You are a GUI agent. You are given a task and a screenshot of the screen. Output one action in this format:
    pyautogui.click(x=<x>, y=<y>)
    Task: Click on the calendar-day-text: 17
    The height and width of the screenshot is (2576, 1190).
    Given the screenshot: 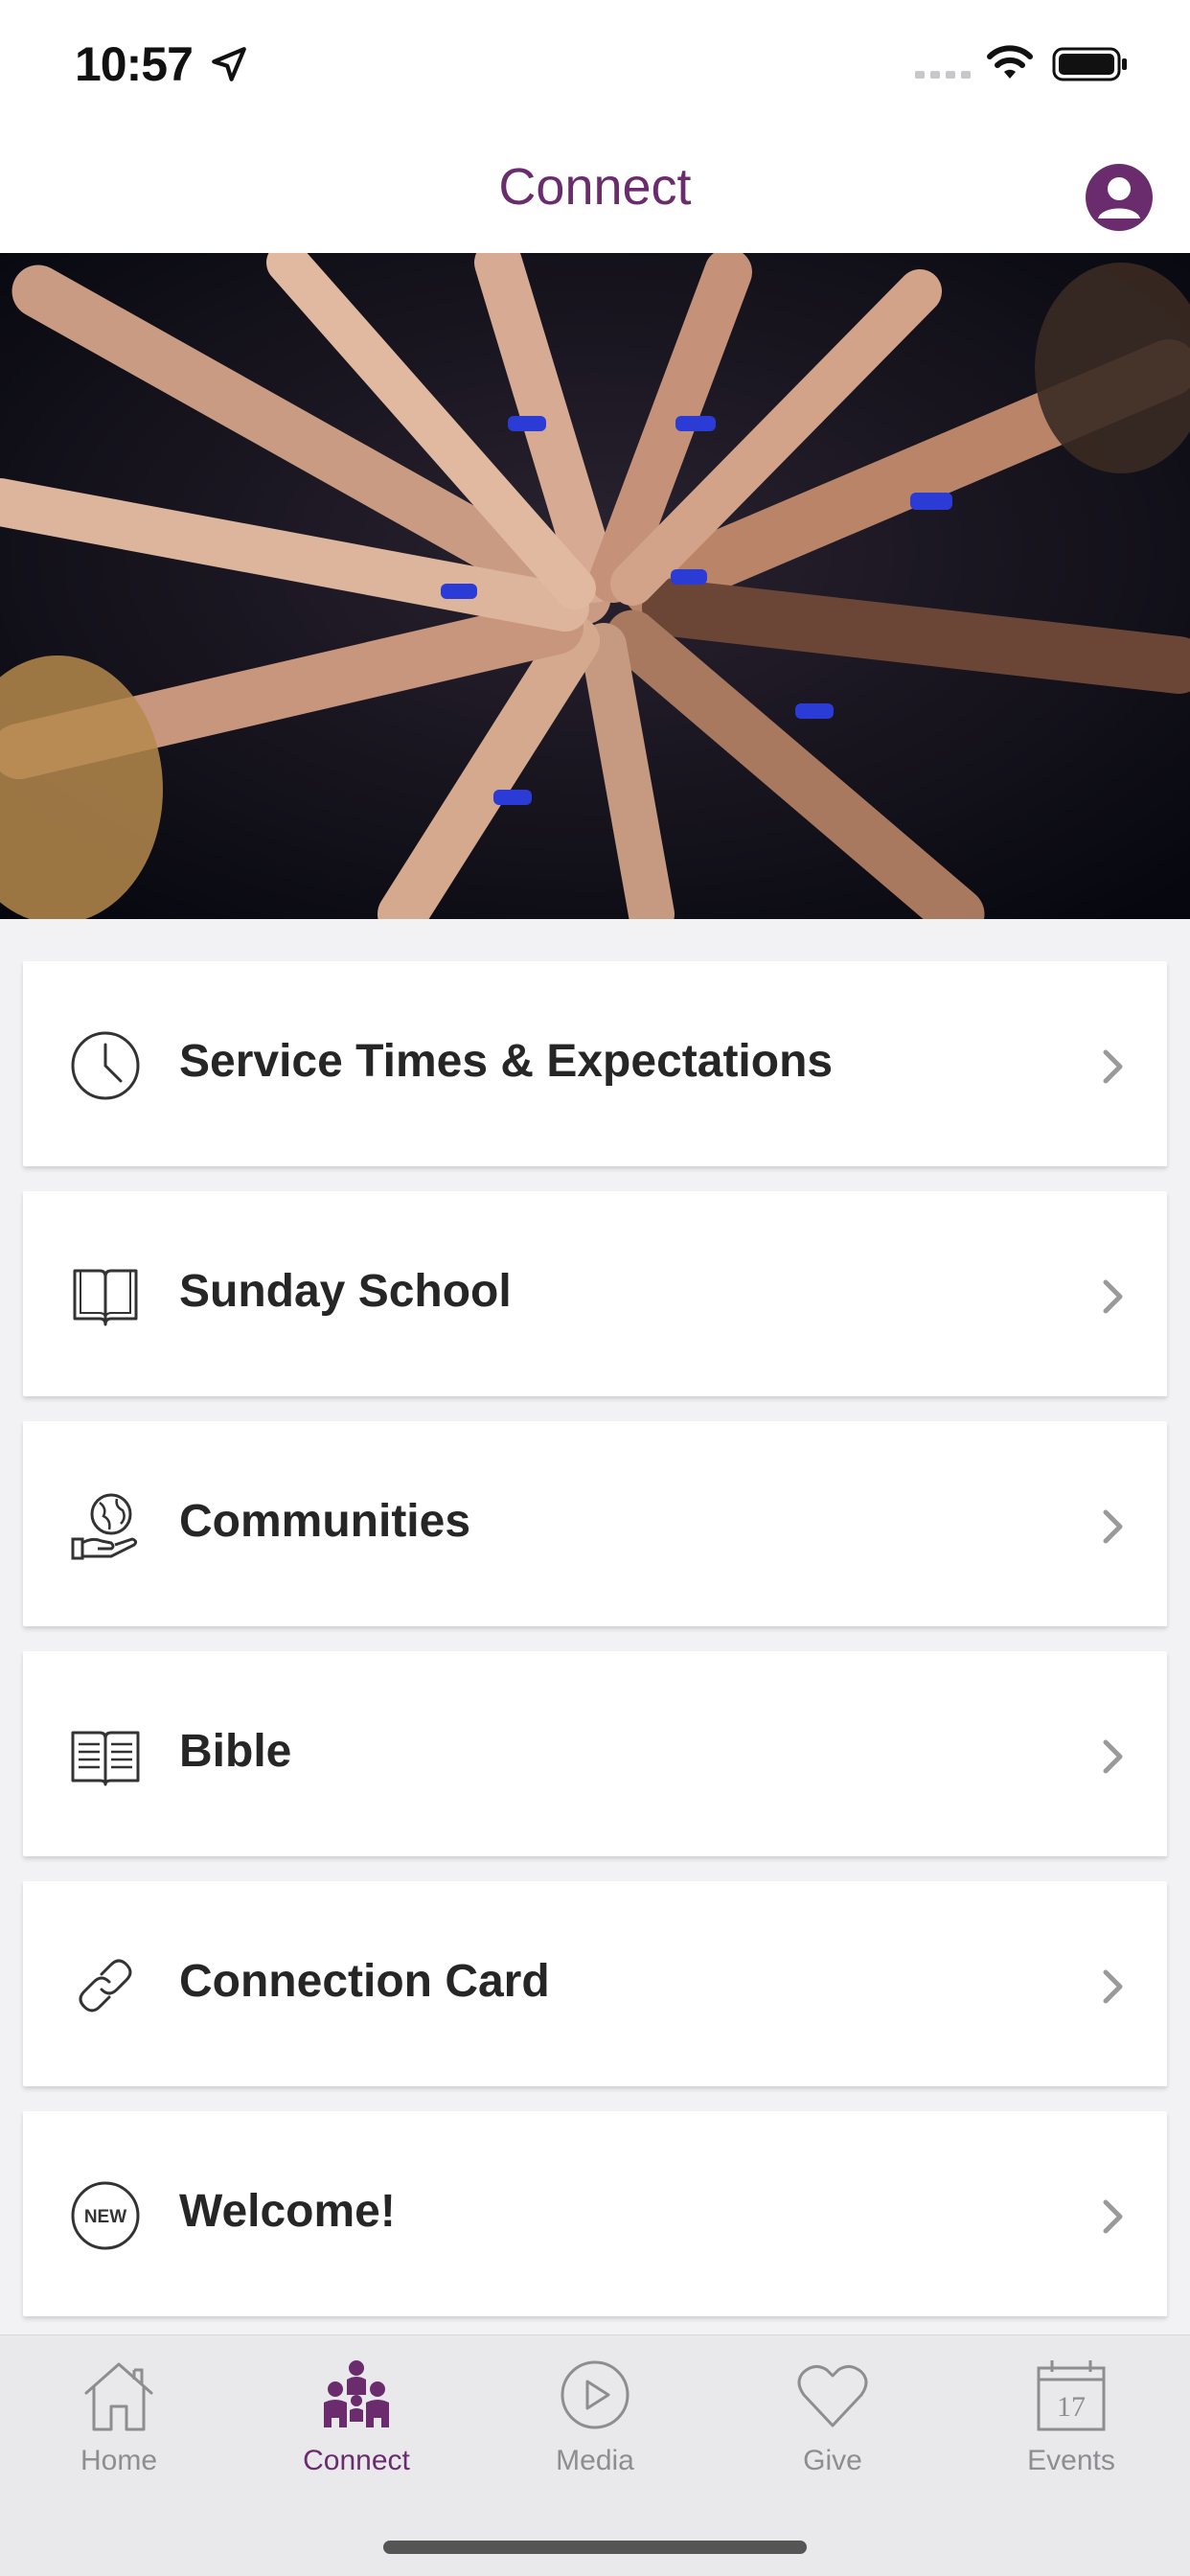 What is the action you would take?
    pyautogui.click(x=1071, y=2407)
    